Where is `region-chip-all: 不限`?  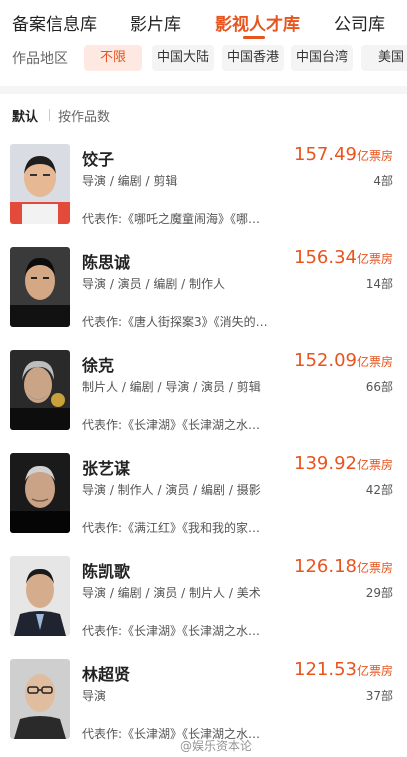
region-chip-all: 不限 is located at coordinates (113, 58).